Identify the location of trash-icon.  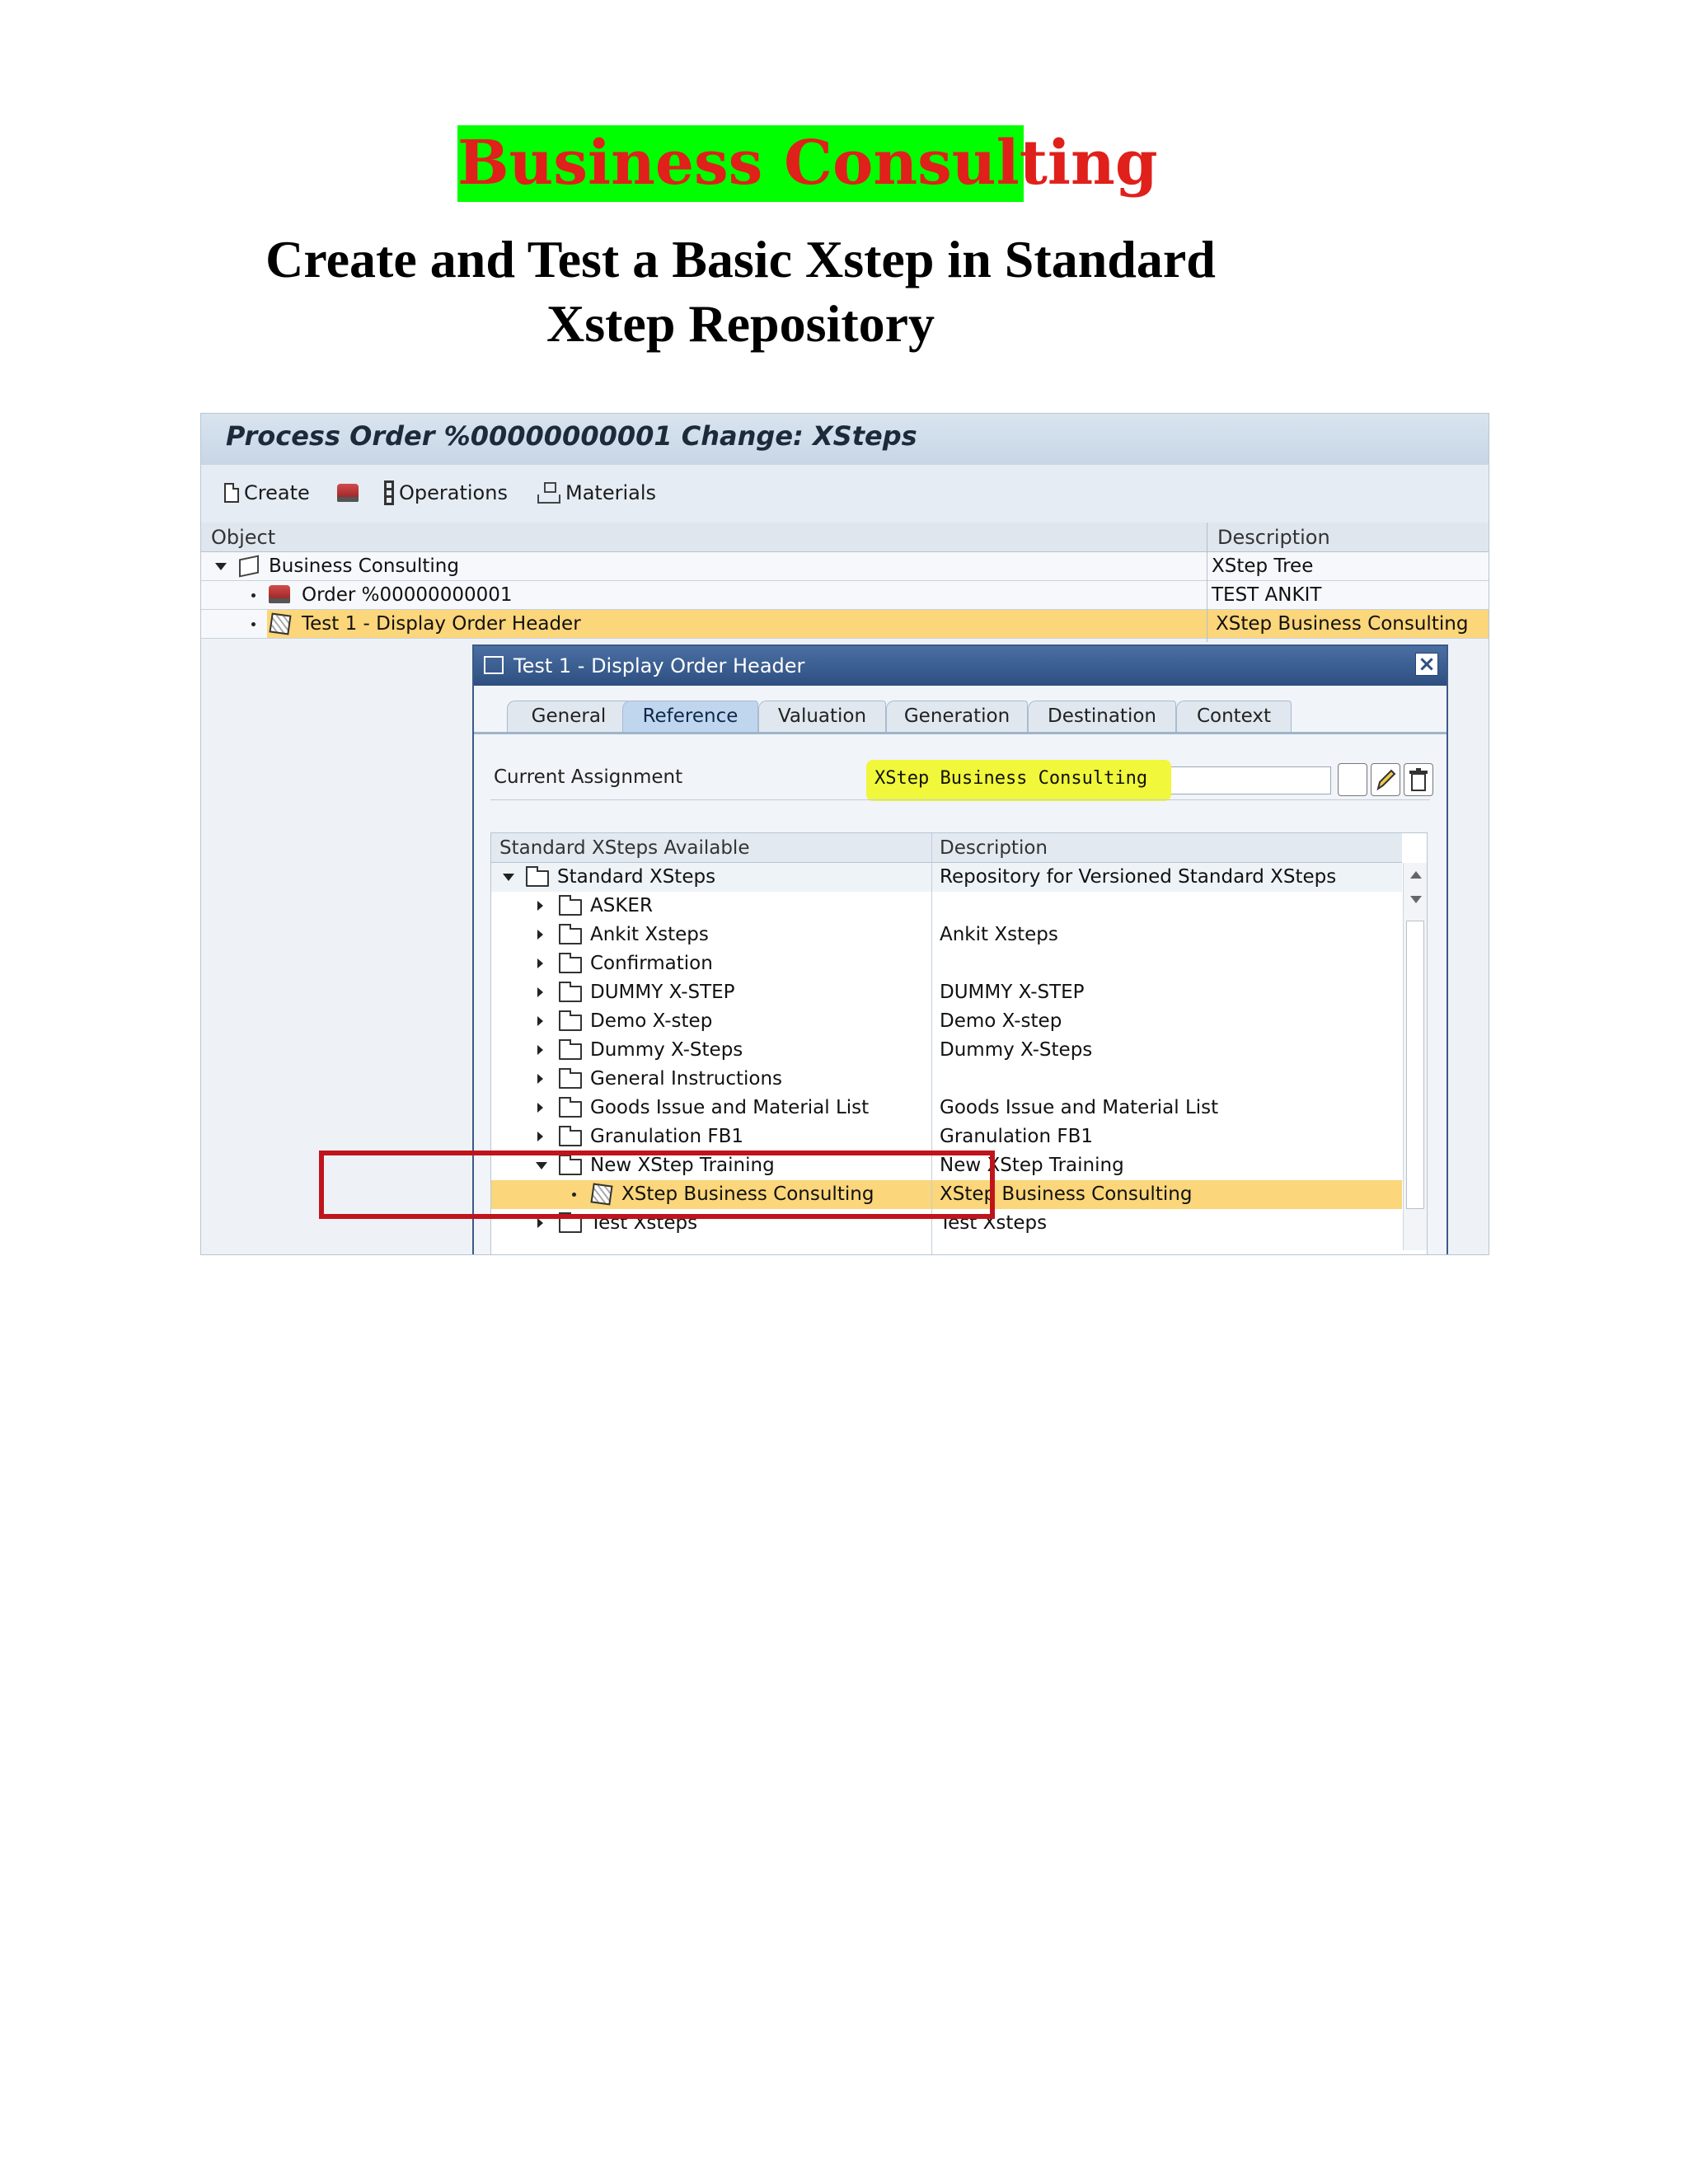
(1418, 779).